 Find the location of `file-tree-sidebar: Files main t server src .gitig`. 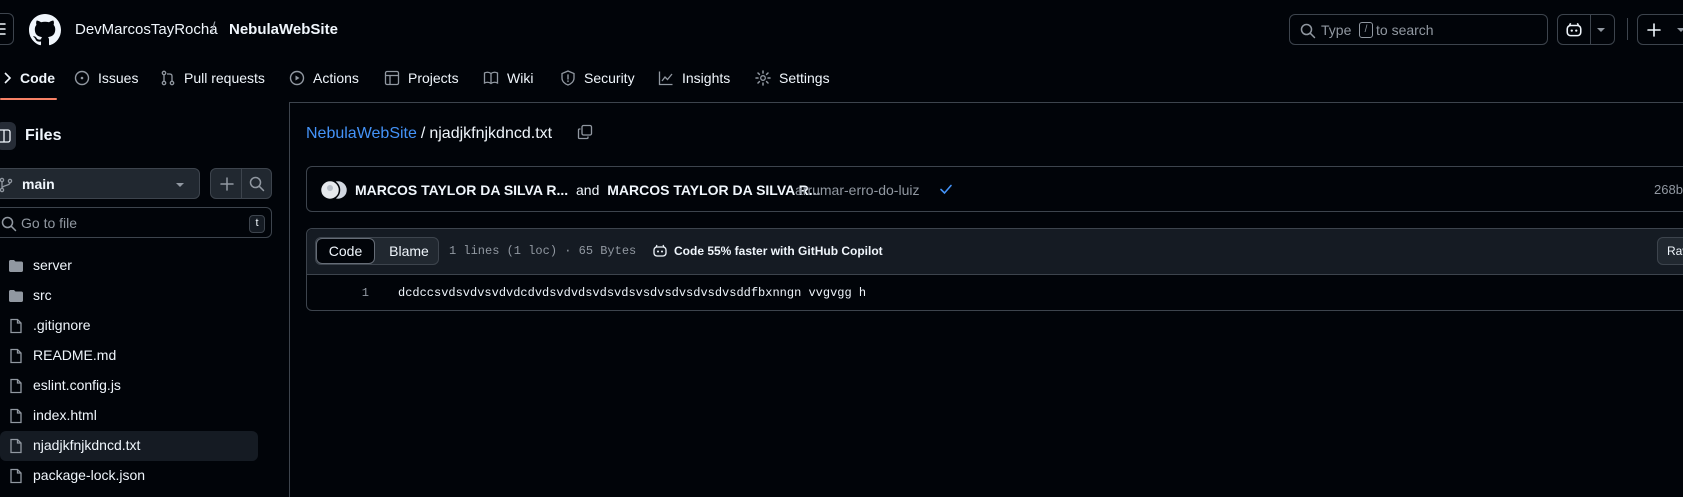

file-tree-sidebar: Files main t server src .gitig is located at coordinates (145, 299).